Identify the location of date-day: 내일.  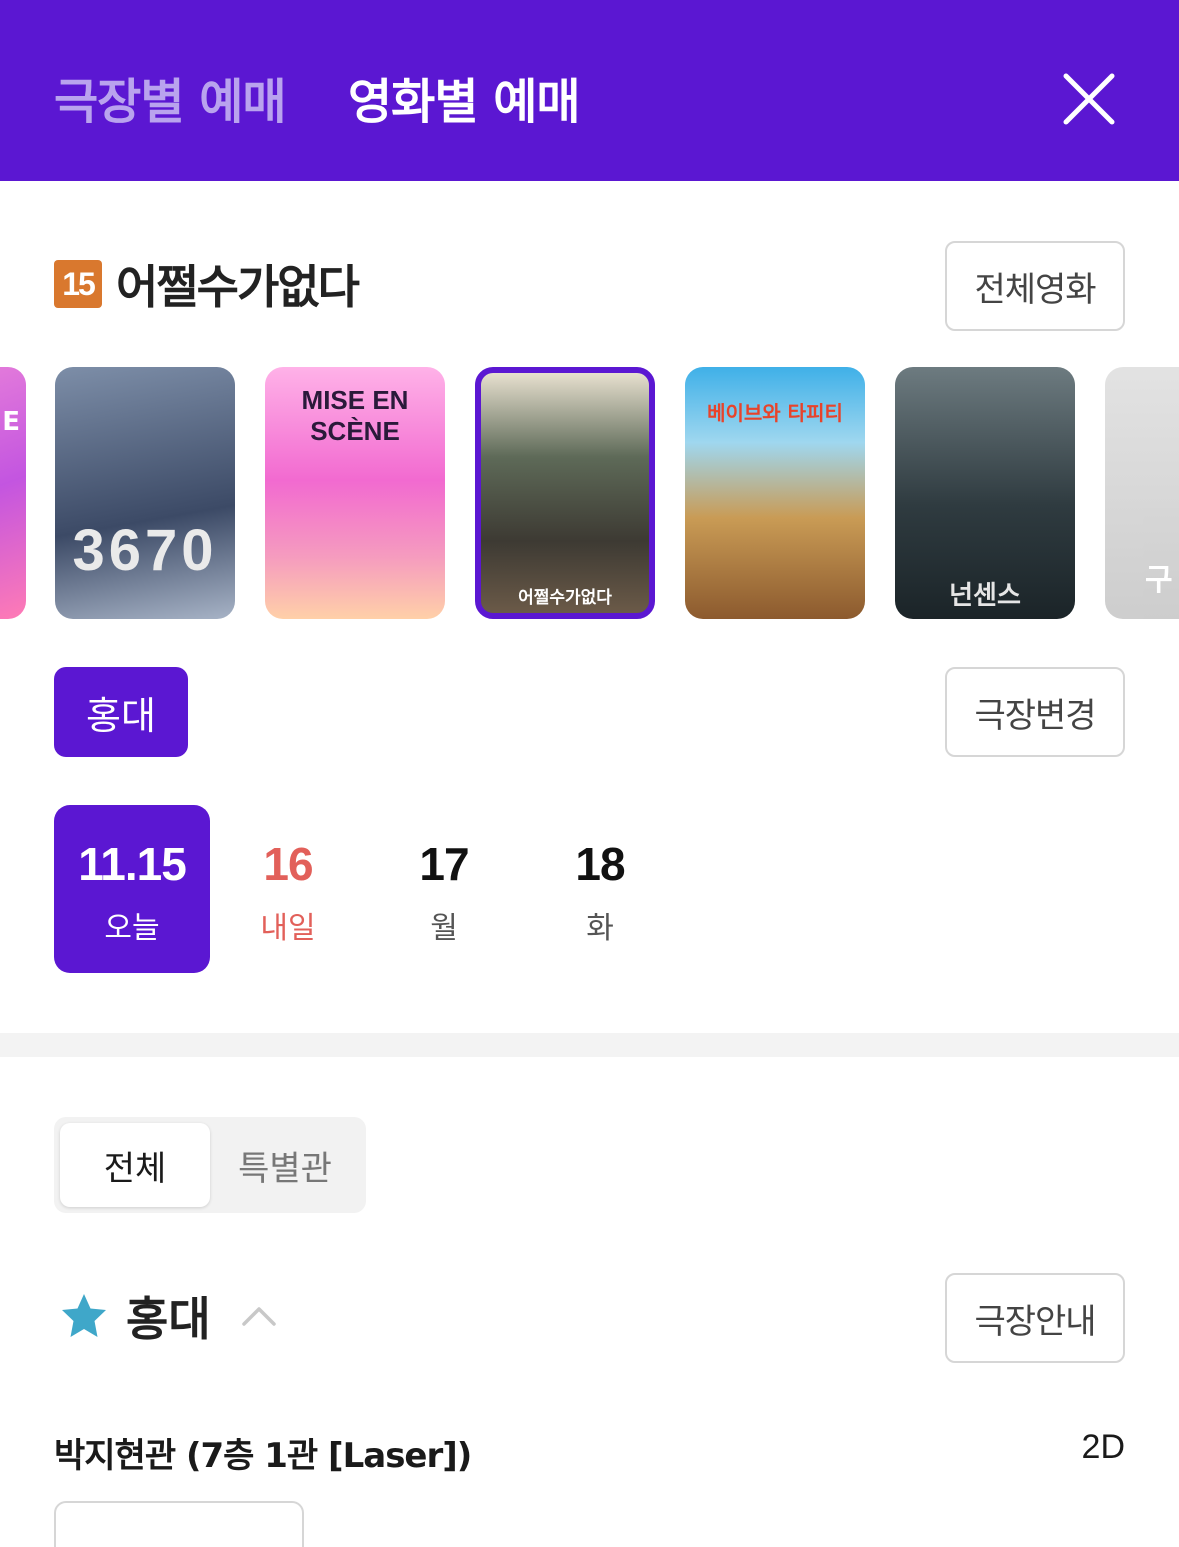
(288, 928).